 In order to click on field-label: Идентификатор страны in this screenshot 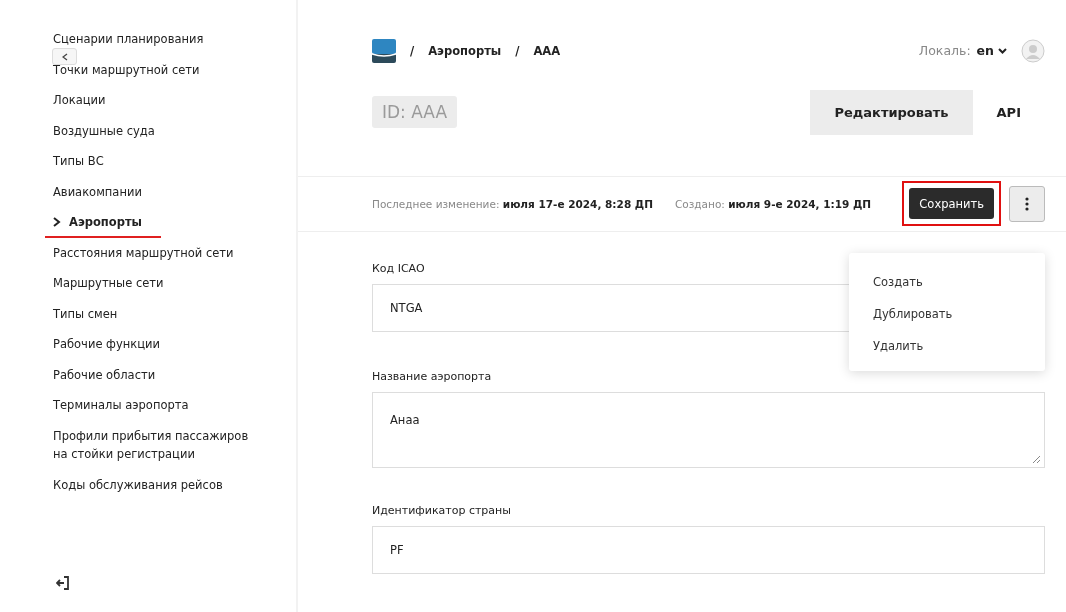, I will do `click(442, 510)`.